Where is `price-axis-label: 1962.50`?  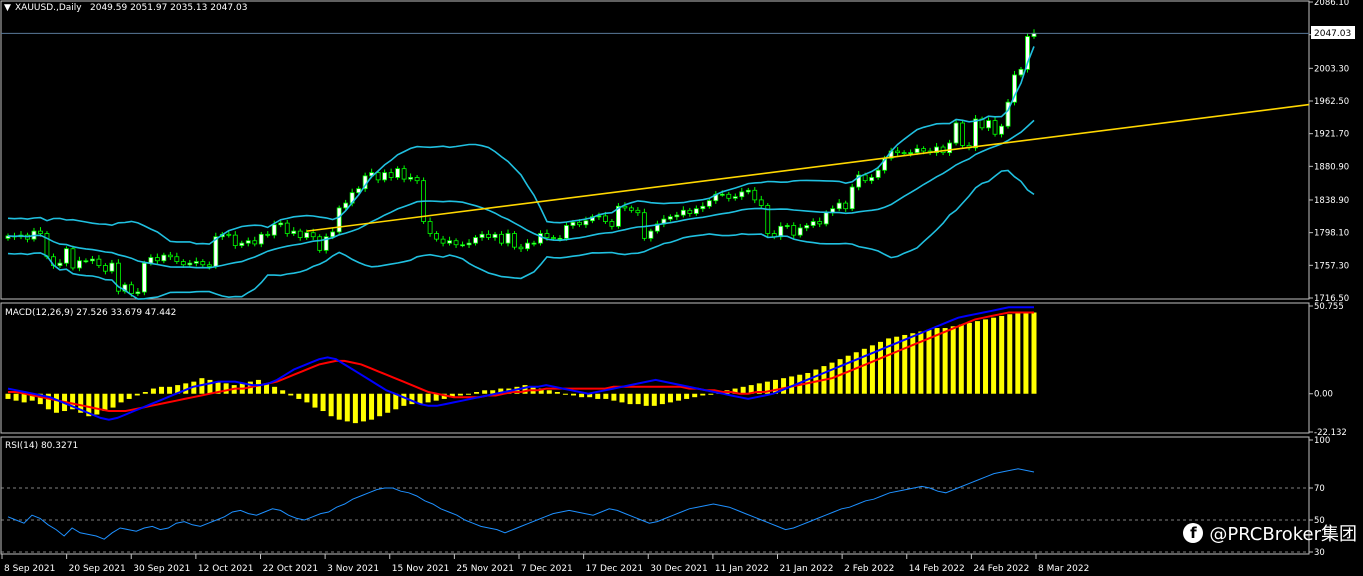
price-axis-label: 1962.50 is located at coordinates (1331, 102).